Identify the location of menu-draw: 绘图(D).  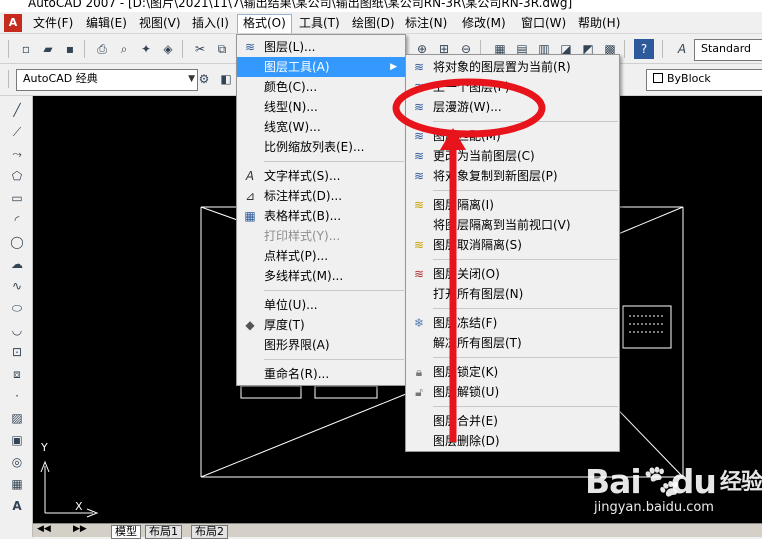
(373, 23).